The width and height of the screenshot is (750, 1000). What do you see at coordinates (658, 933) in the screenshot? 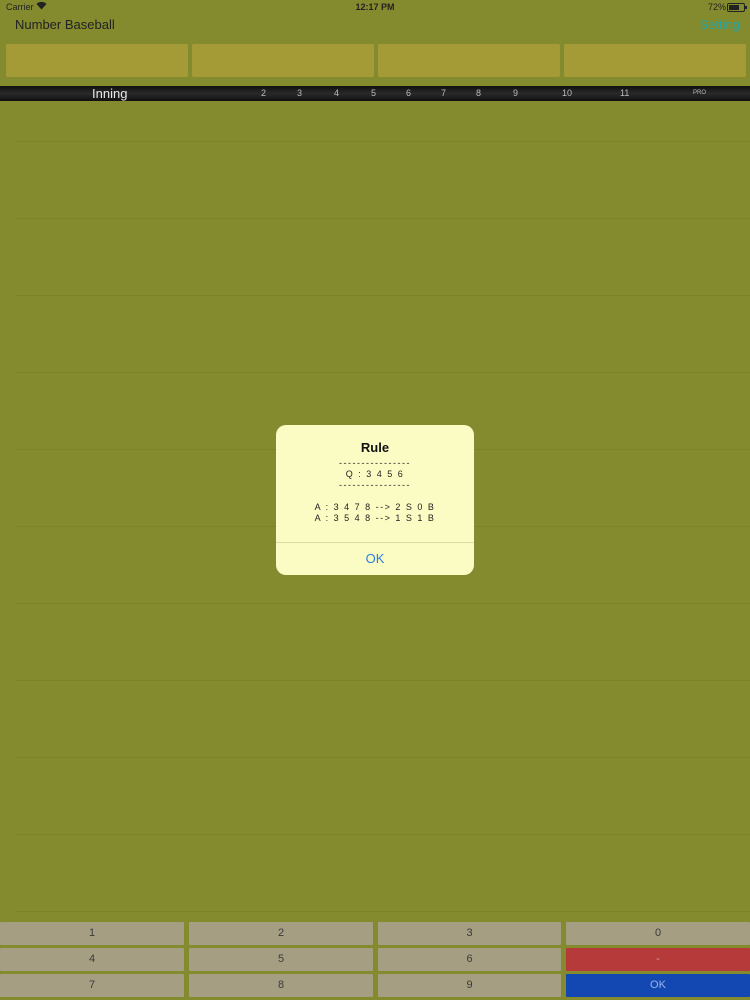
I see `key-0: 0` at bounding box center [658, 933].